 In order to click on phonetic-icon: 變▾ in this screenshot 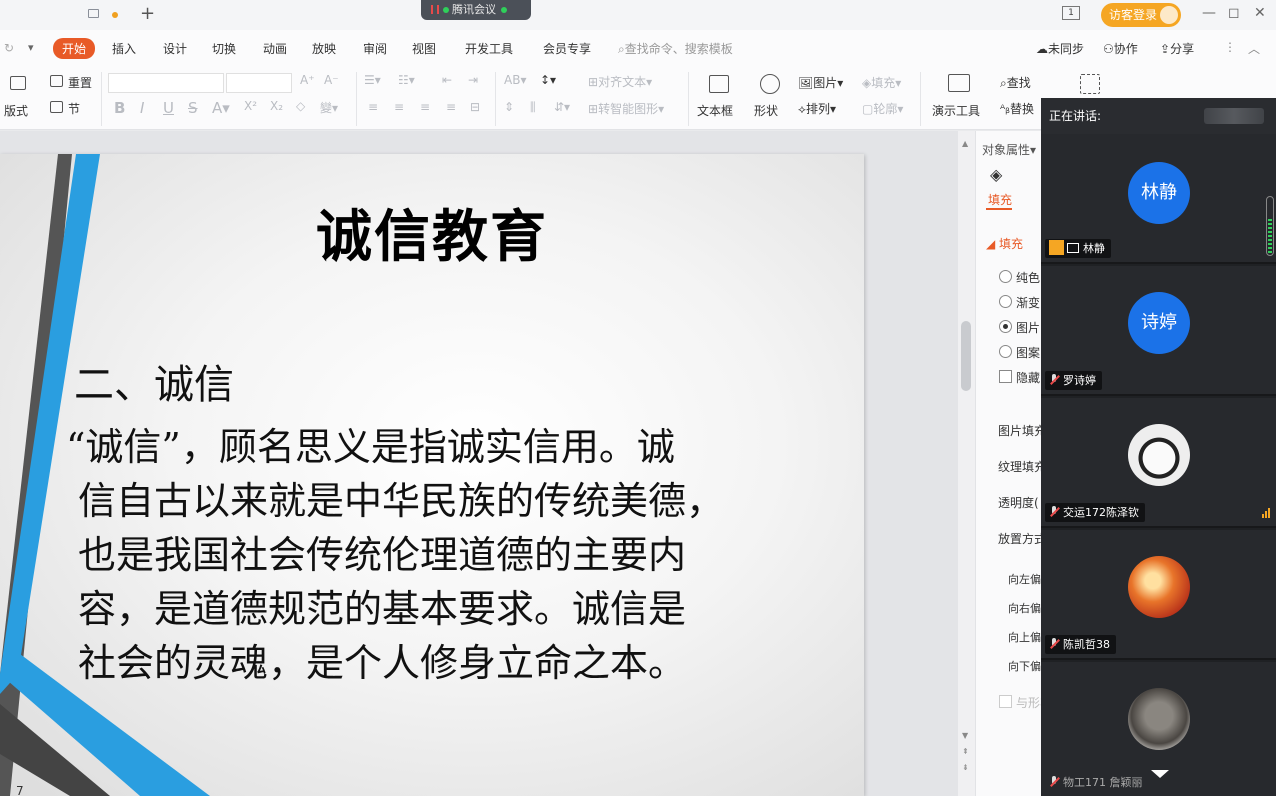, I will do `click(329, 107)`.